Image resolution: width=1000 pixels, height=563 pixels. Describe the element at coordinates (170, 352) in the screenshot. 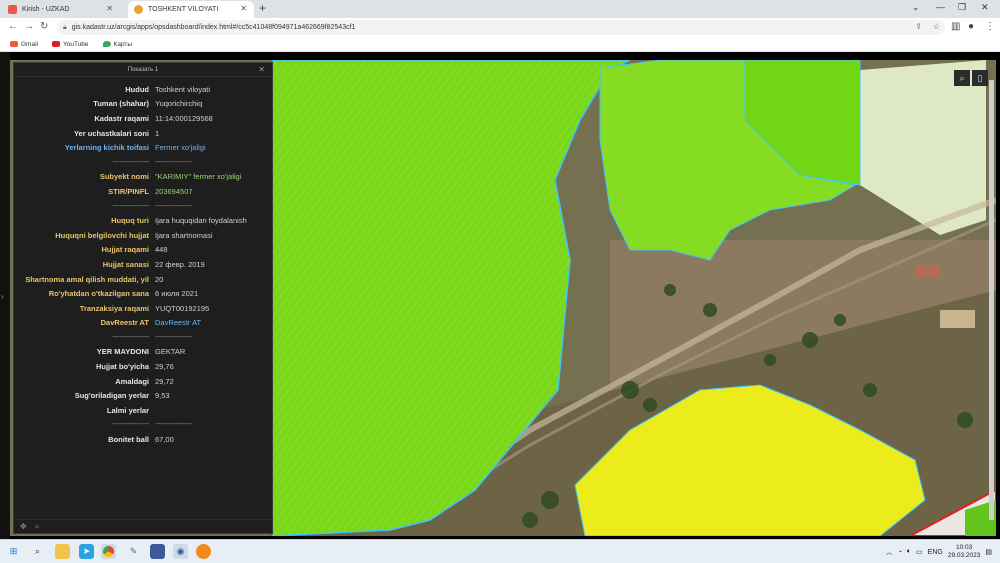

I see `attribute-value: GEKTAR` at that location.